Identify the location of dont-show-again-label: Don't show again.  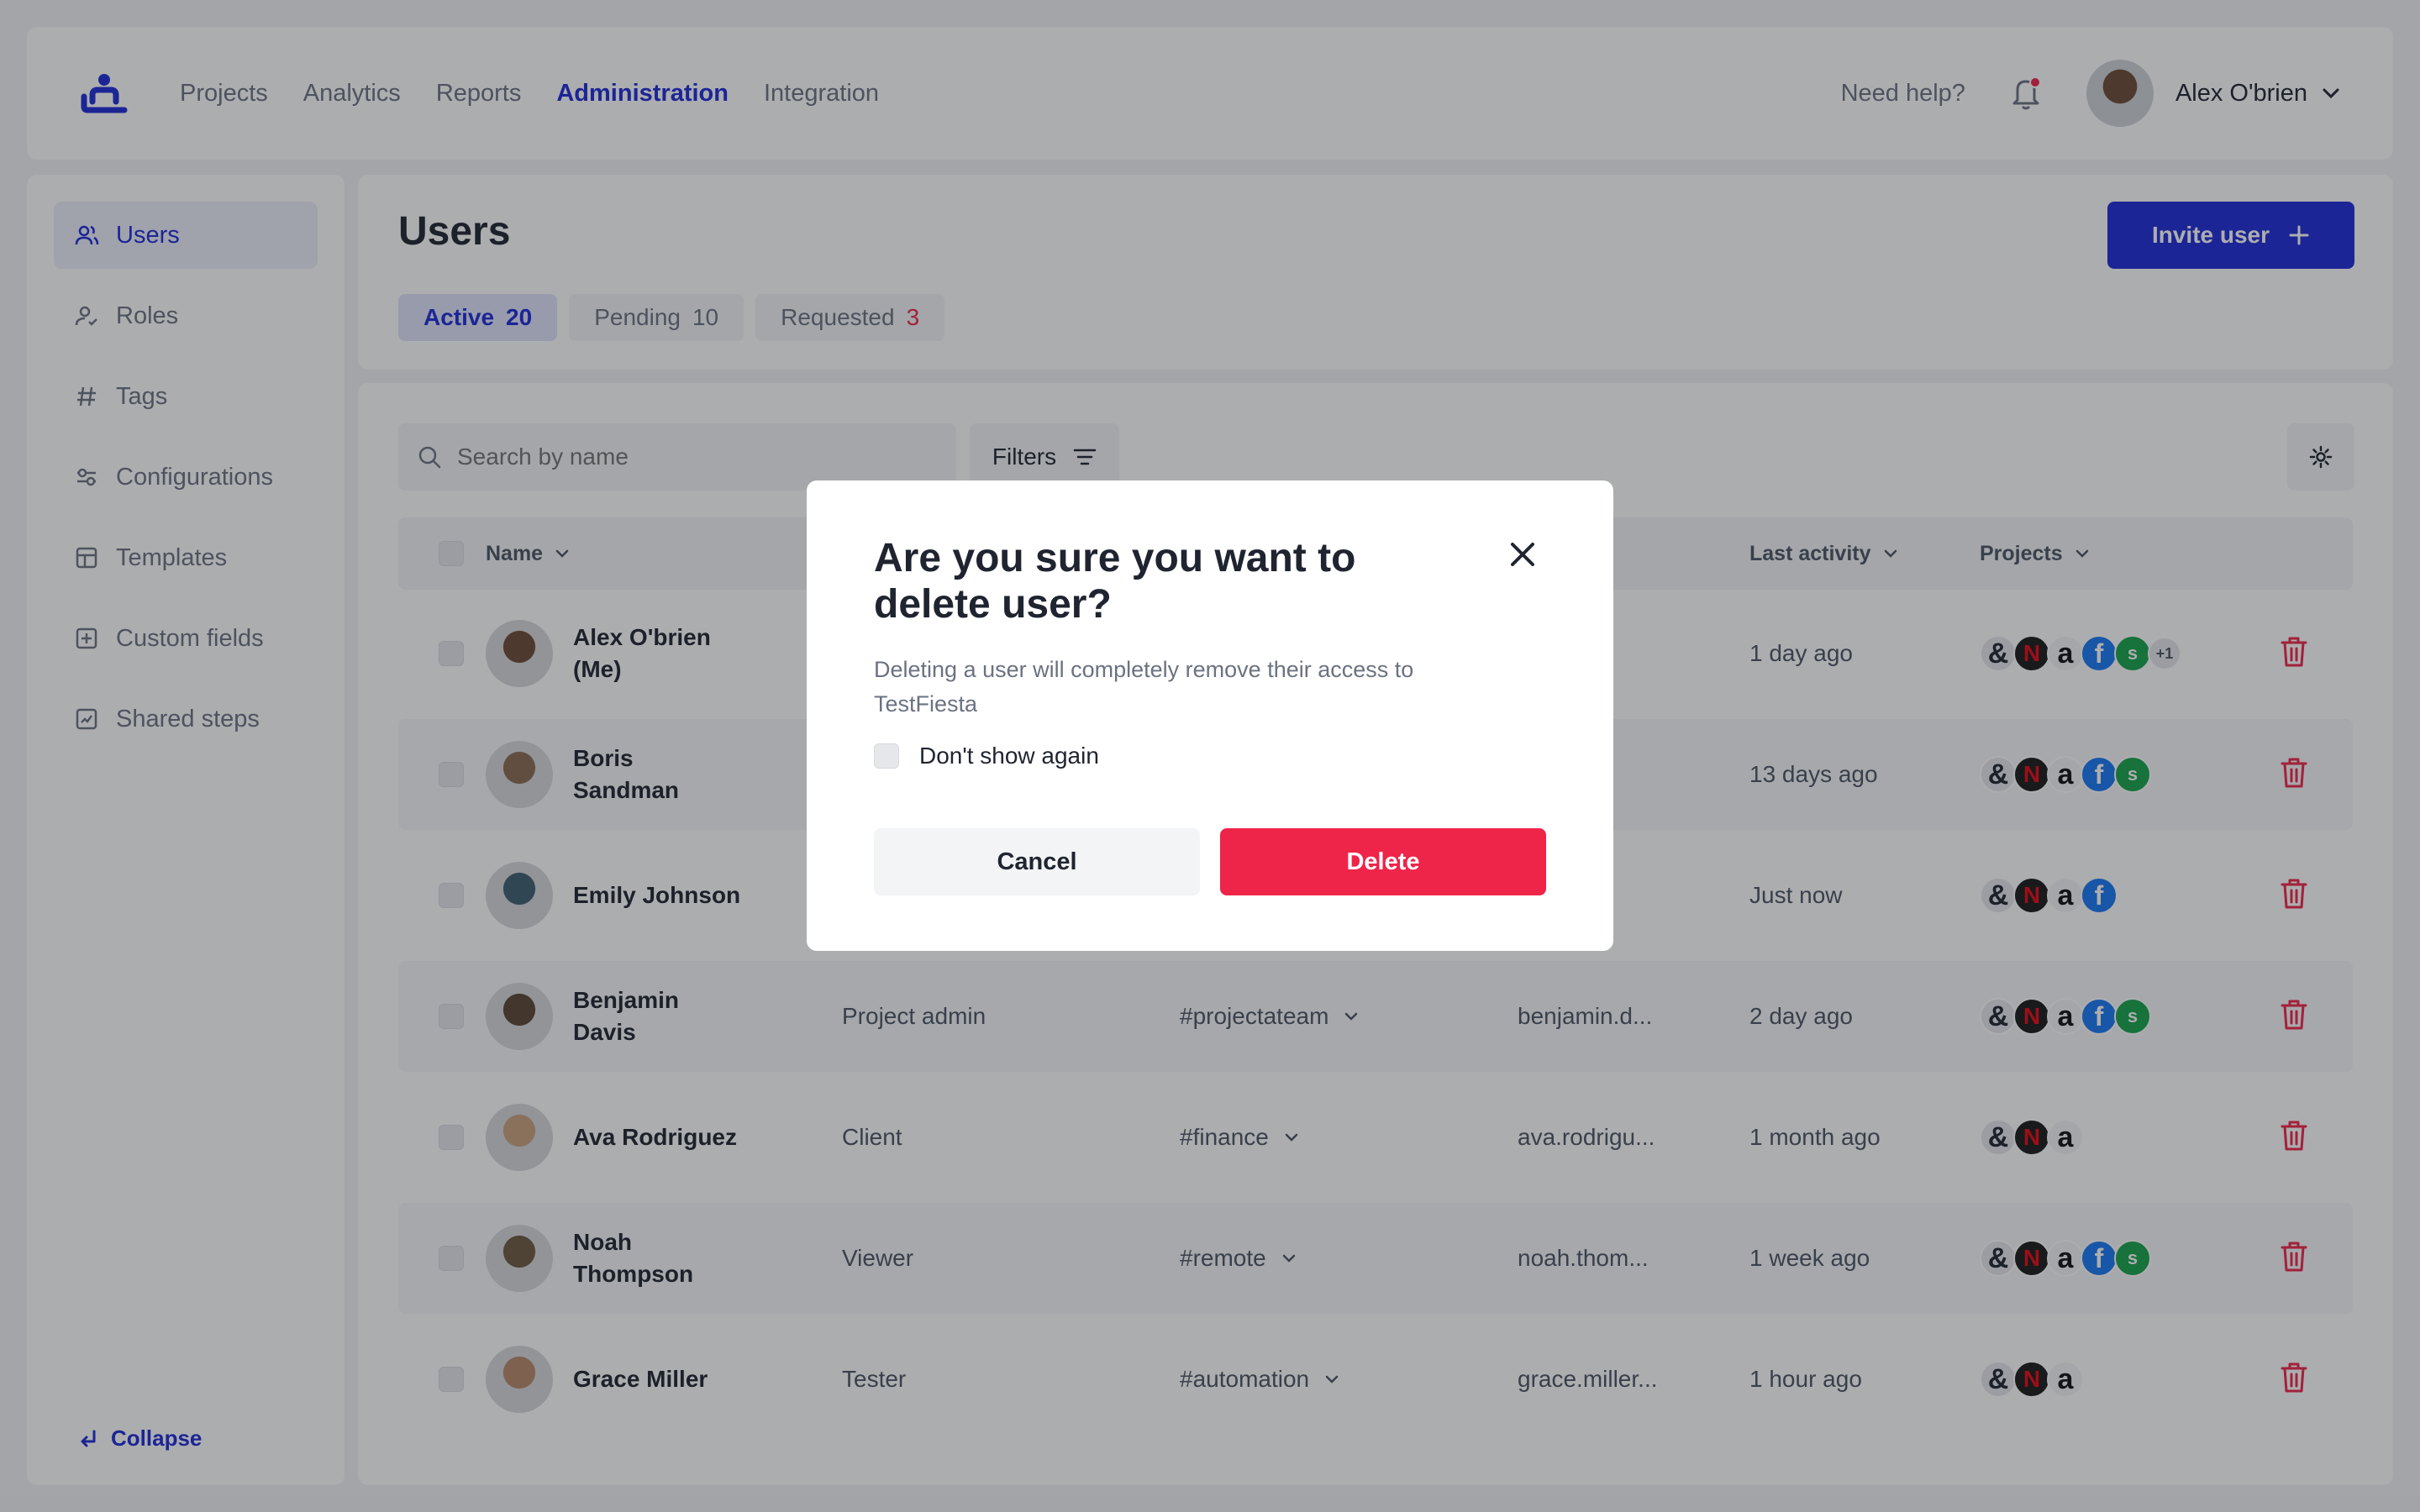
(1009, 756).